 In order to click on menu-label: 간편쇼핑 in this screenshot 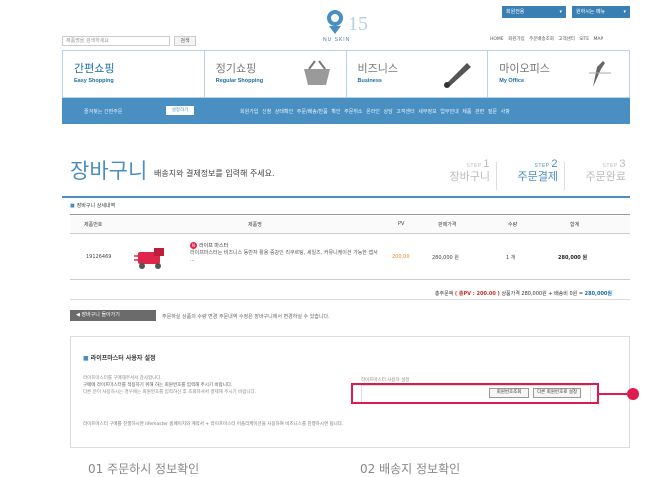, I will do `click(94, 68)`.